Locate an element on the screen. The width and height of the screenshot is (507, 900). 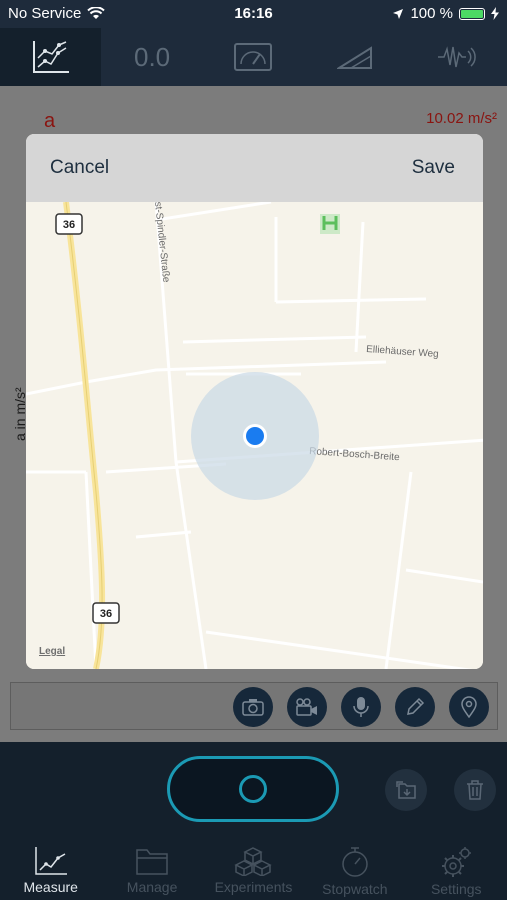
tab-experiments: Experiments is located at coordinates (253, 871).